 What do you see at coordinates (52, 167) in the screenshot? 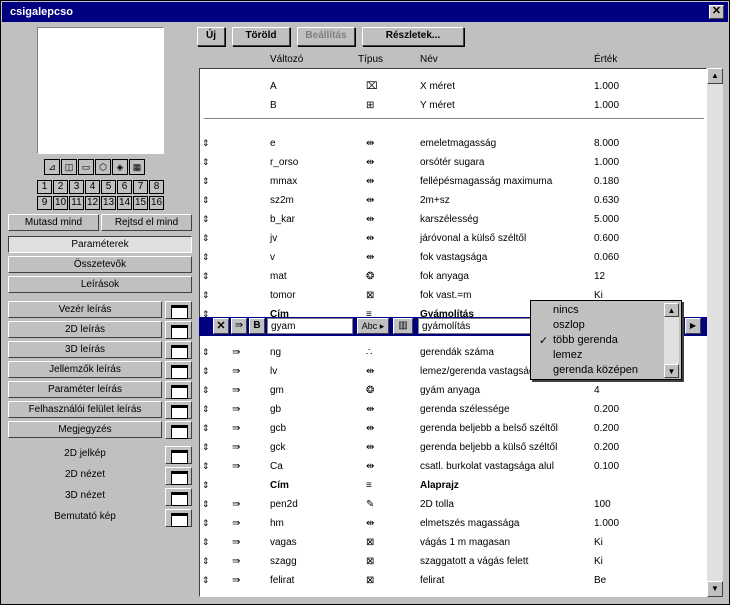
I see `floorplan-icon: ⊿` at bounding box center [52, 167].